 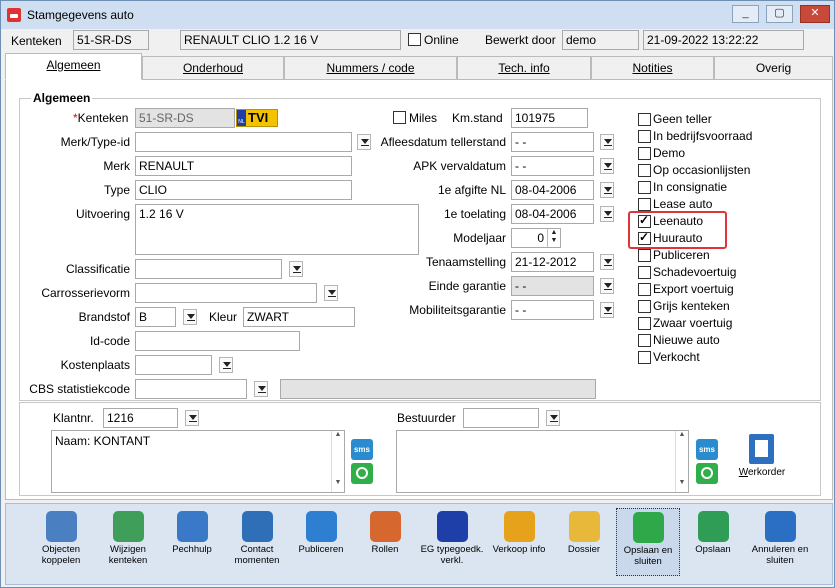 I want to click on kmstand-field: 101975, so click(x=549, y=118).